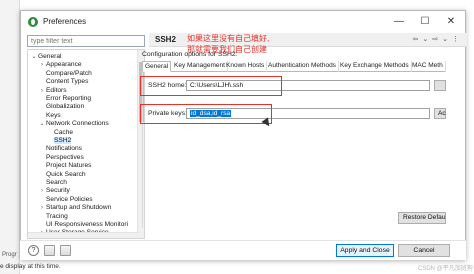 This screenshot has width=474, height=274. What do you see at coordinates (57, 216) in the screenshot?
I see `tree-item-label: Tracing` at bounding box center [57, 216].